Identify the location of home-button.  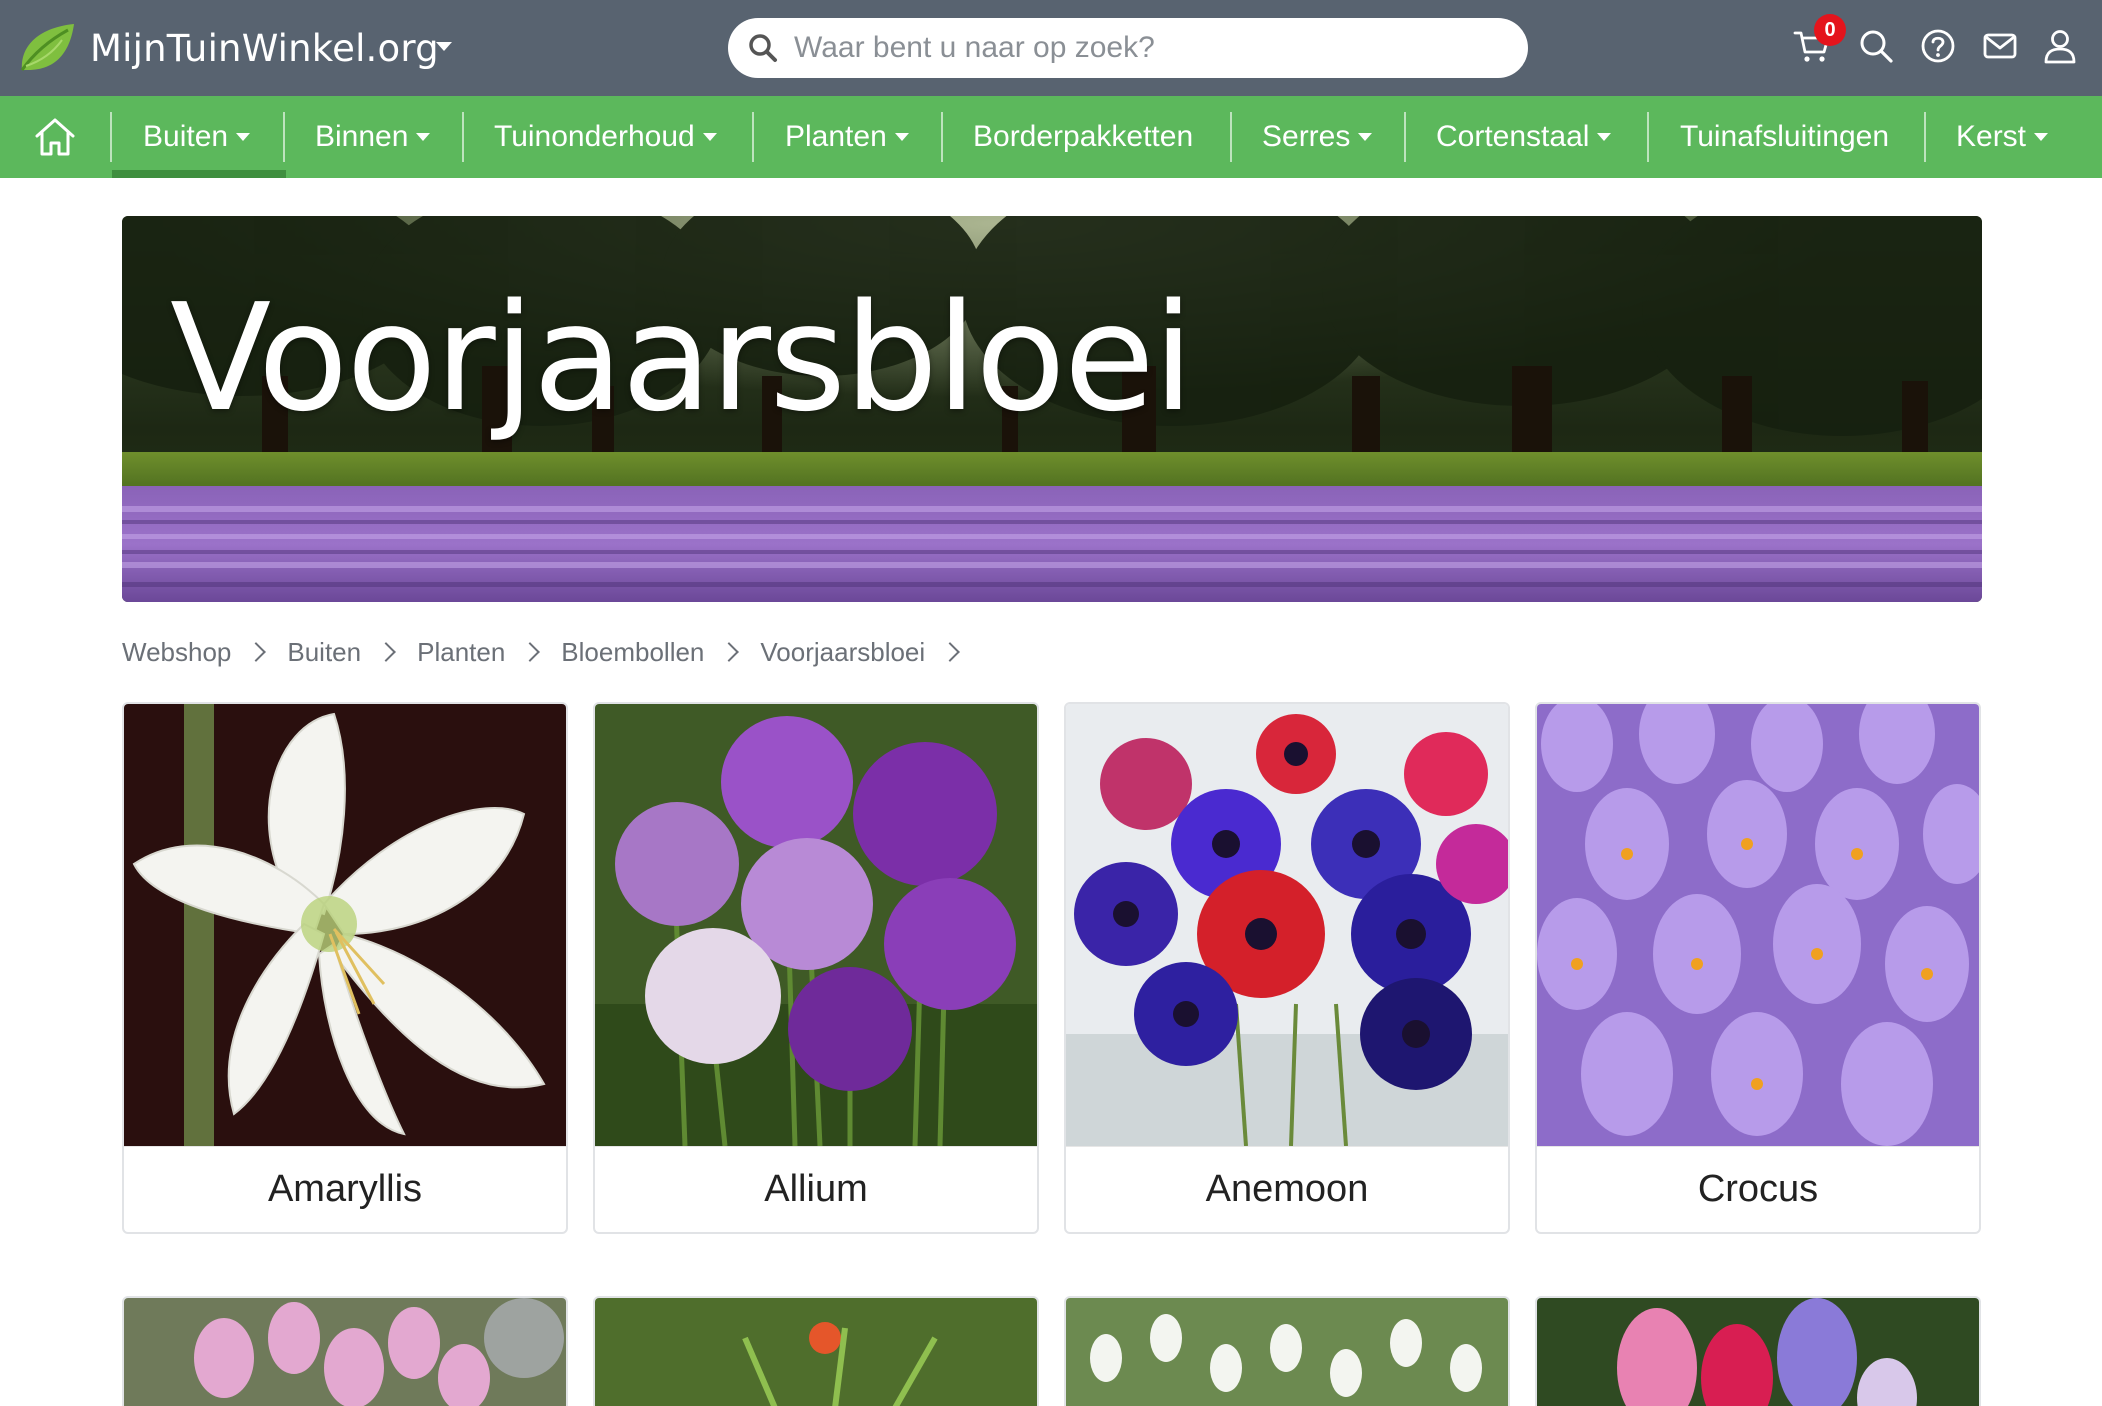
(55, 137).